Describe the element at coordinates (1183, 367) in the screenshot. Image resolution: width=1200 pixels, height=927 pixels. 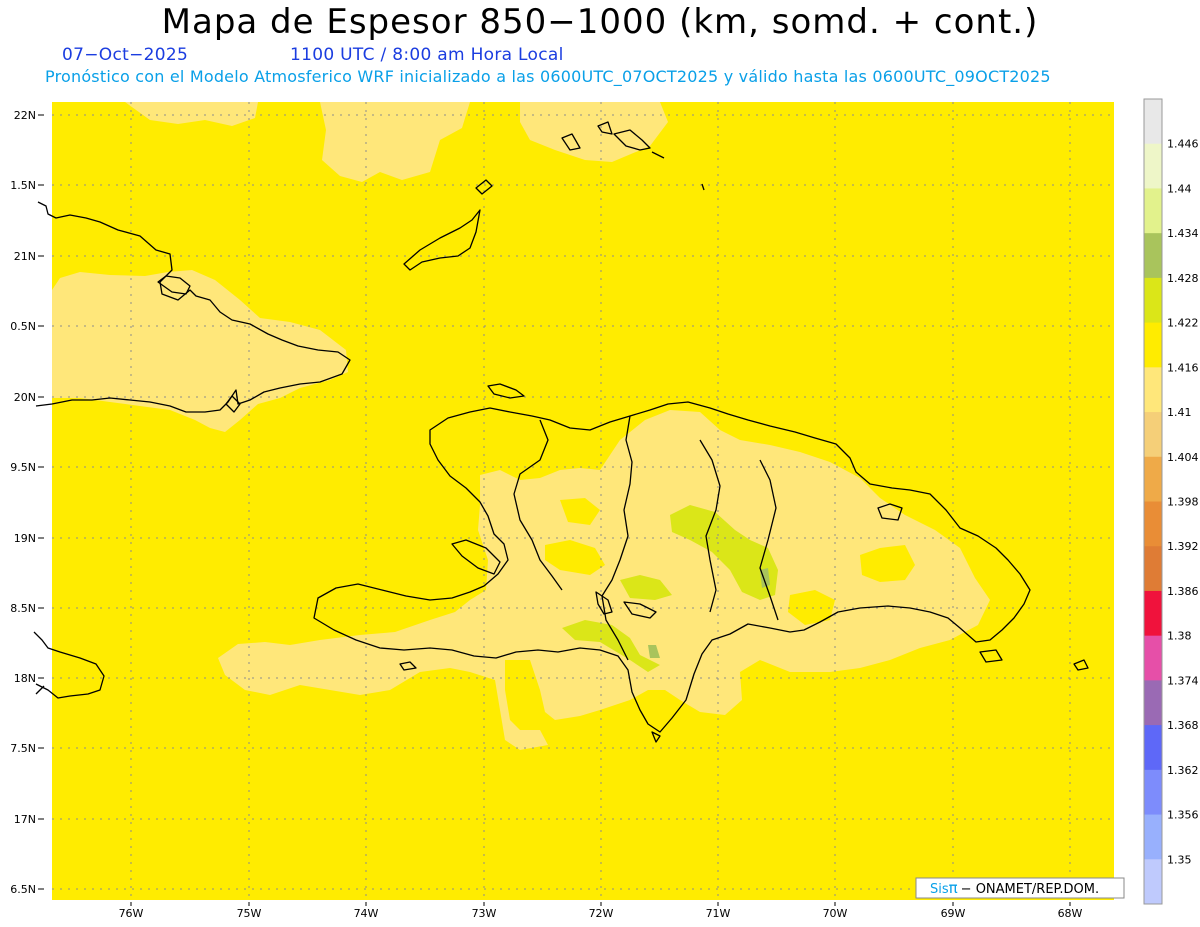
I see `colorbar-label: 1.416` at that location.